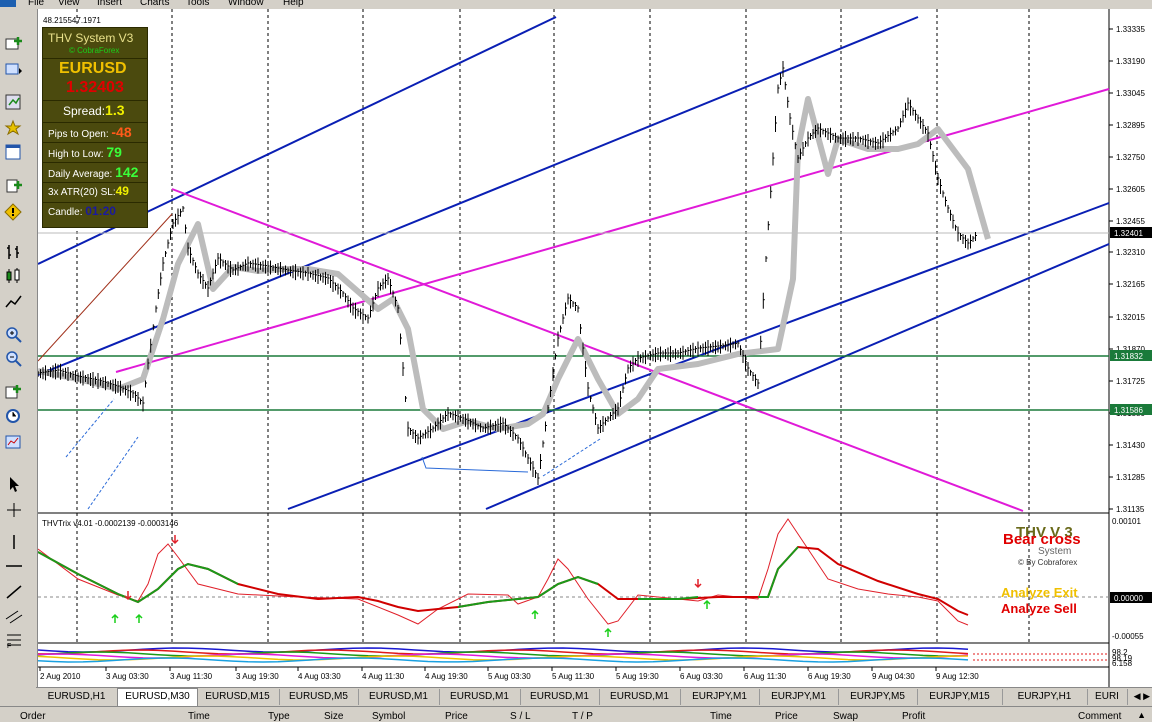  Describe the element at coordinates (960, 697) in the screenshot. I see `chart-tab: EURJPY,M15` at that location.